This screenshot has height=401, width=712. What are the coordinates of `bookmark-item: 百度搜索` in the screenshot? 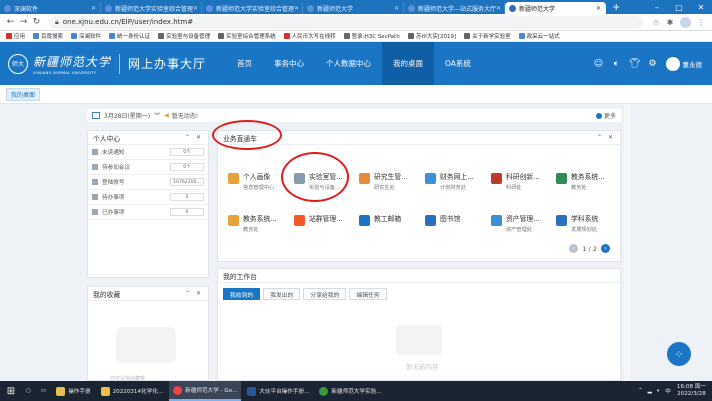 It's located at (48, 36).